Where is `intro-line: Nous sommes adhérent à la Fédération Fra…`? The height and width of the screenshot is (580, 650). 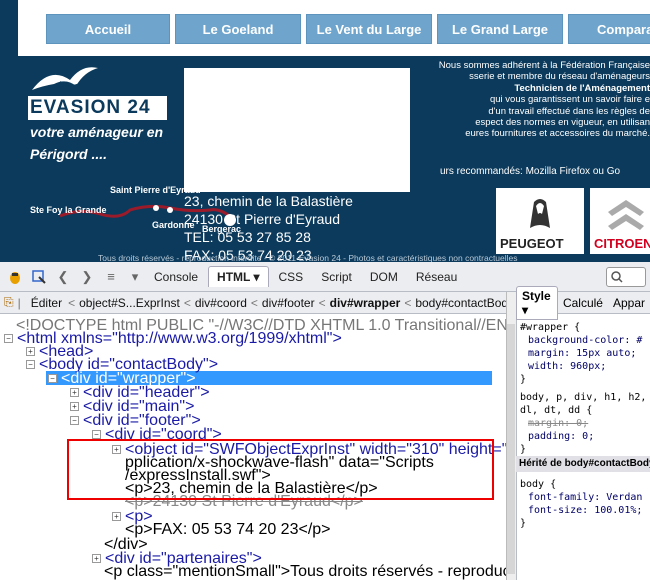
intro-line: Nous sommes adhérent à la Fédération Fra… is located at coordinates (544, 65).